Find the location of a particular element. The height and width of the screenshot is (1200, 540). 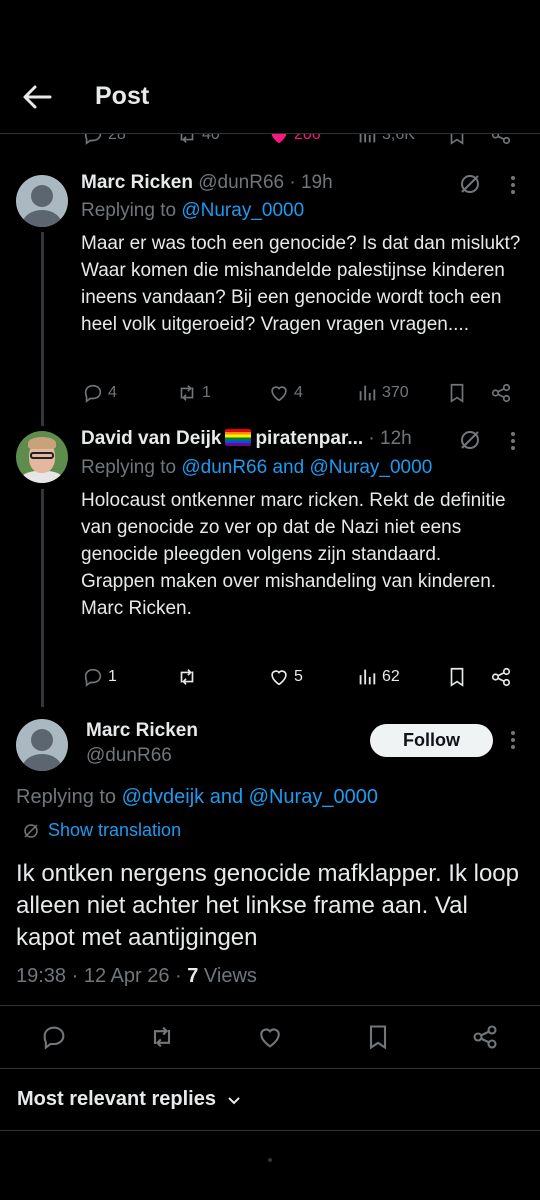

like-button: 5 is located at coordinates (285, 677).